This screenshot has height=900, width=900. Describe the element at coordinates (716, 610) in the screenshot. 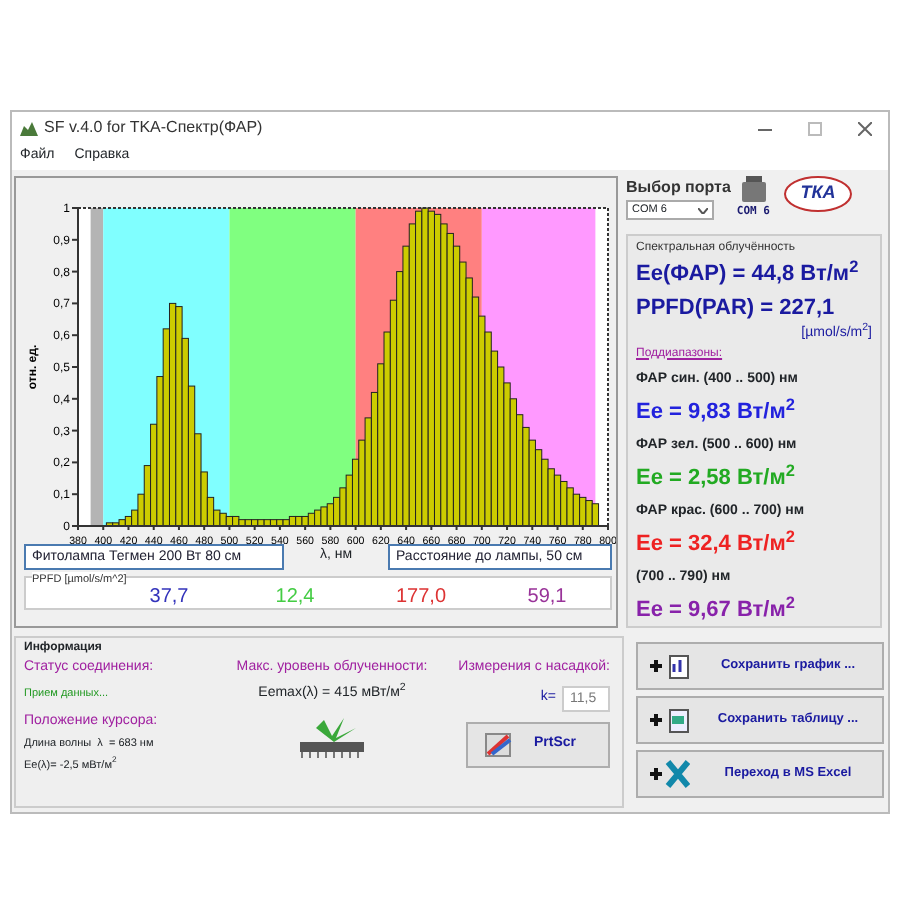

I see `subrange-irradiance: Ee = 9,67 Вт/м$^{2}$` at that location.